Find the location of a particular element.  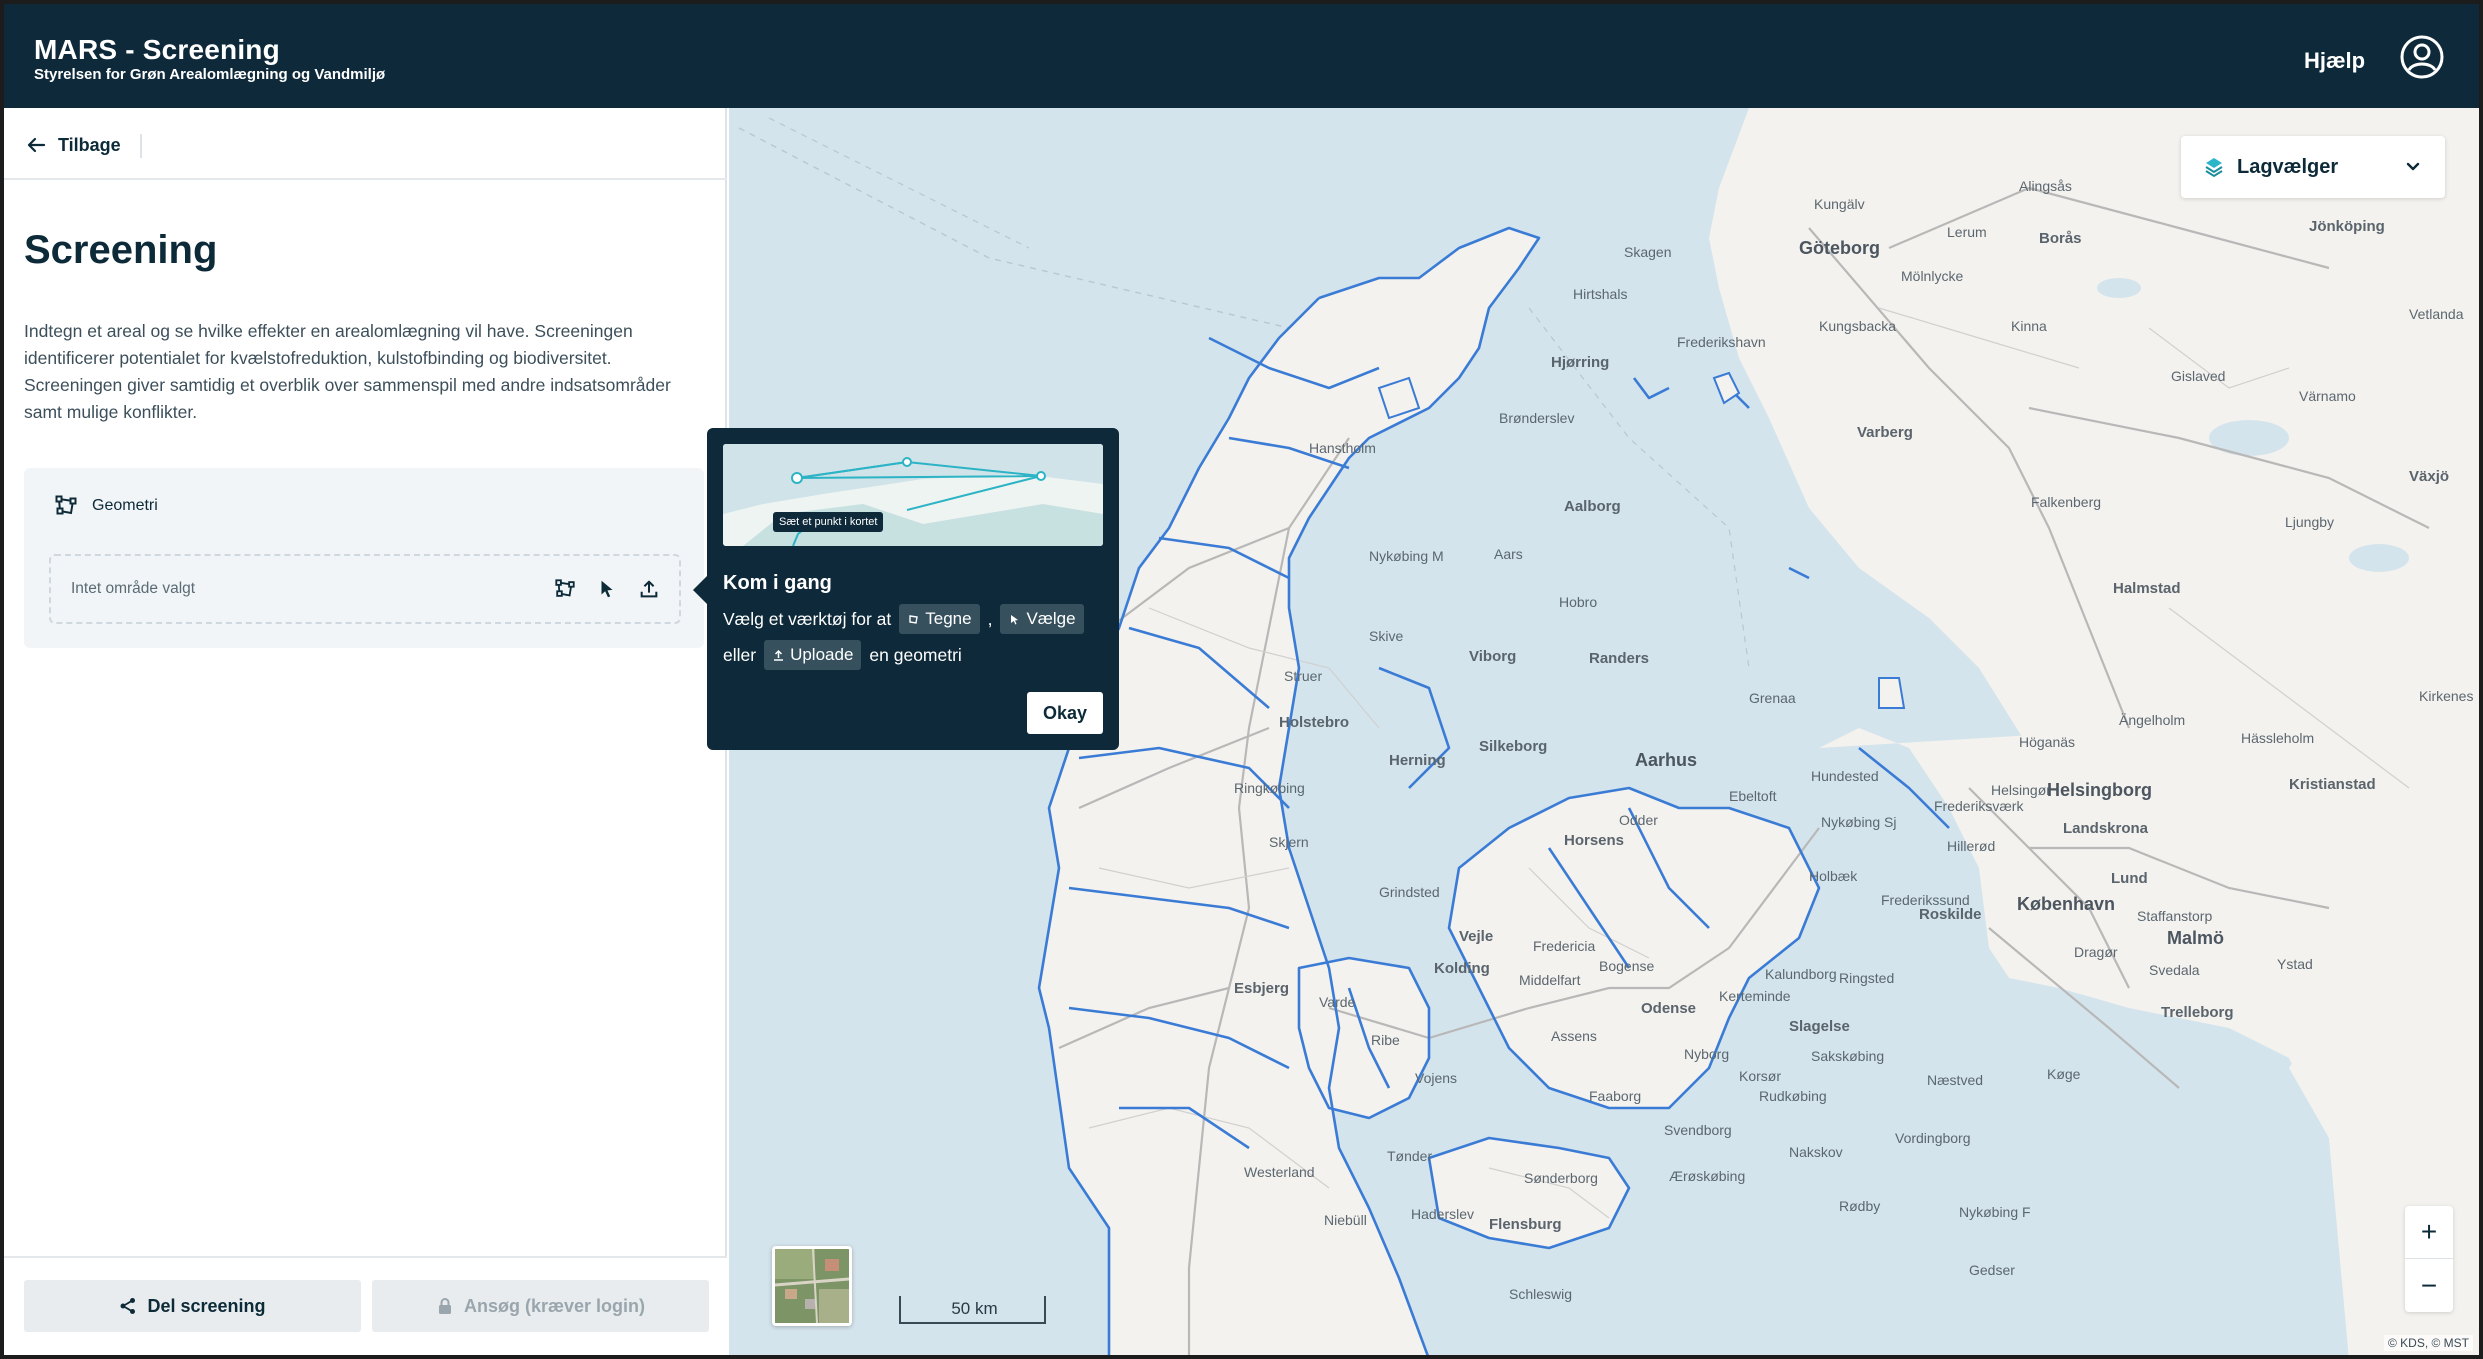

map-label: København is located at coordinates (2066, 904).